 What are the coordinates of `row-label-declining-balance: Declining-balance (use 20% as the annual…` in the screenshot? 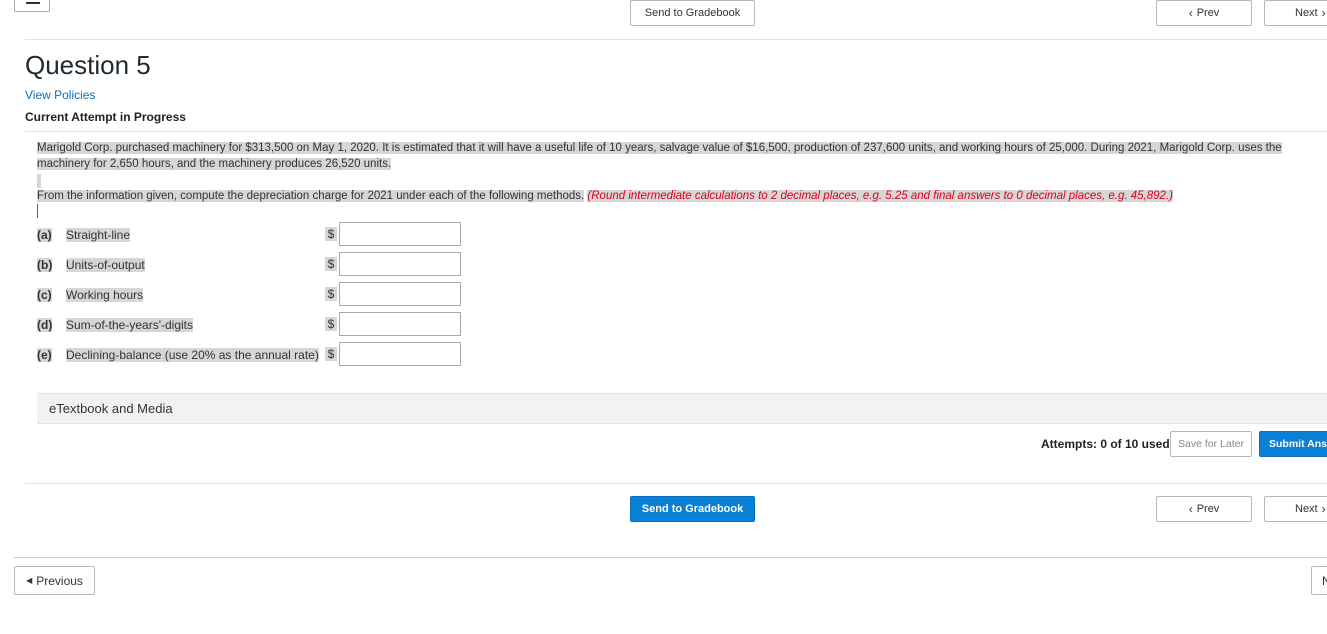 It's located at (192, 355).